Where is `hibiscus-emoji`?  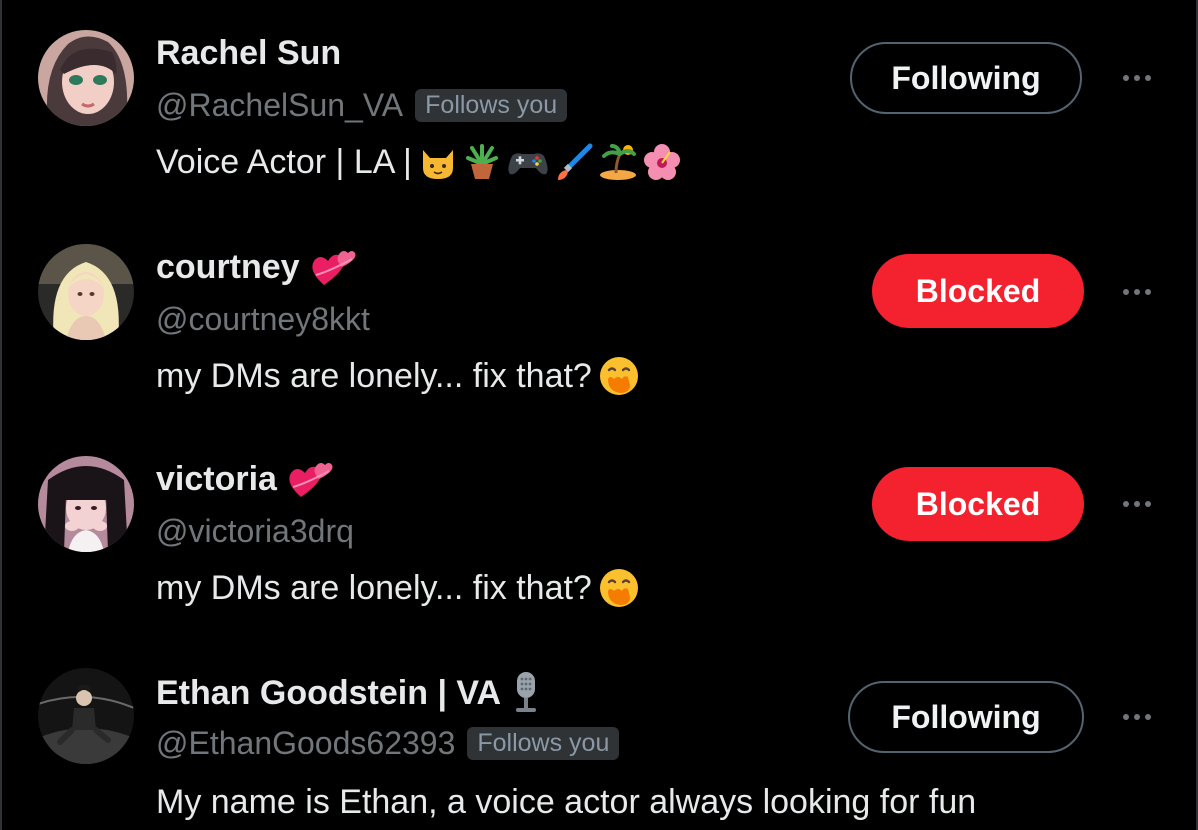 hibiscus-emoji is located at coordinates (661, 162).